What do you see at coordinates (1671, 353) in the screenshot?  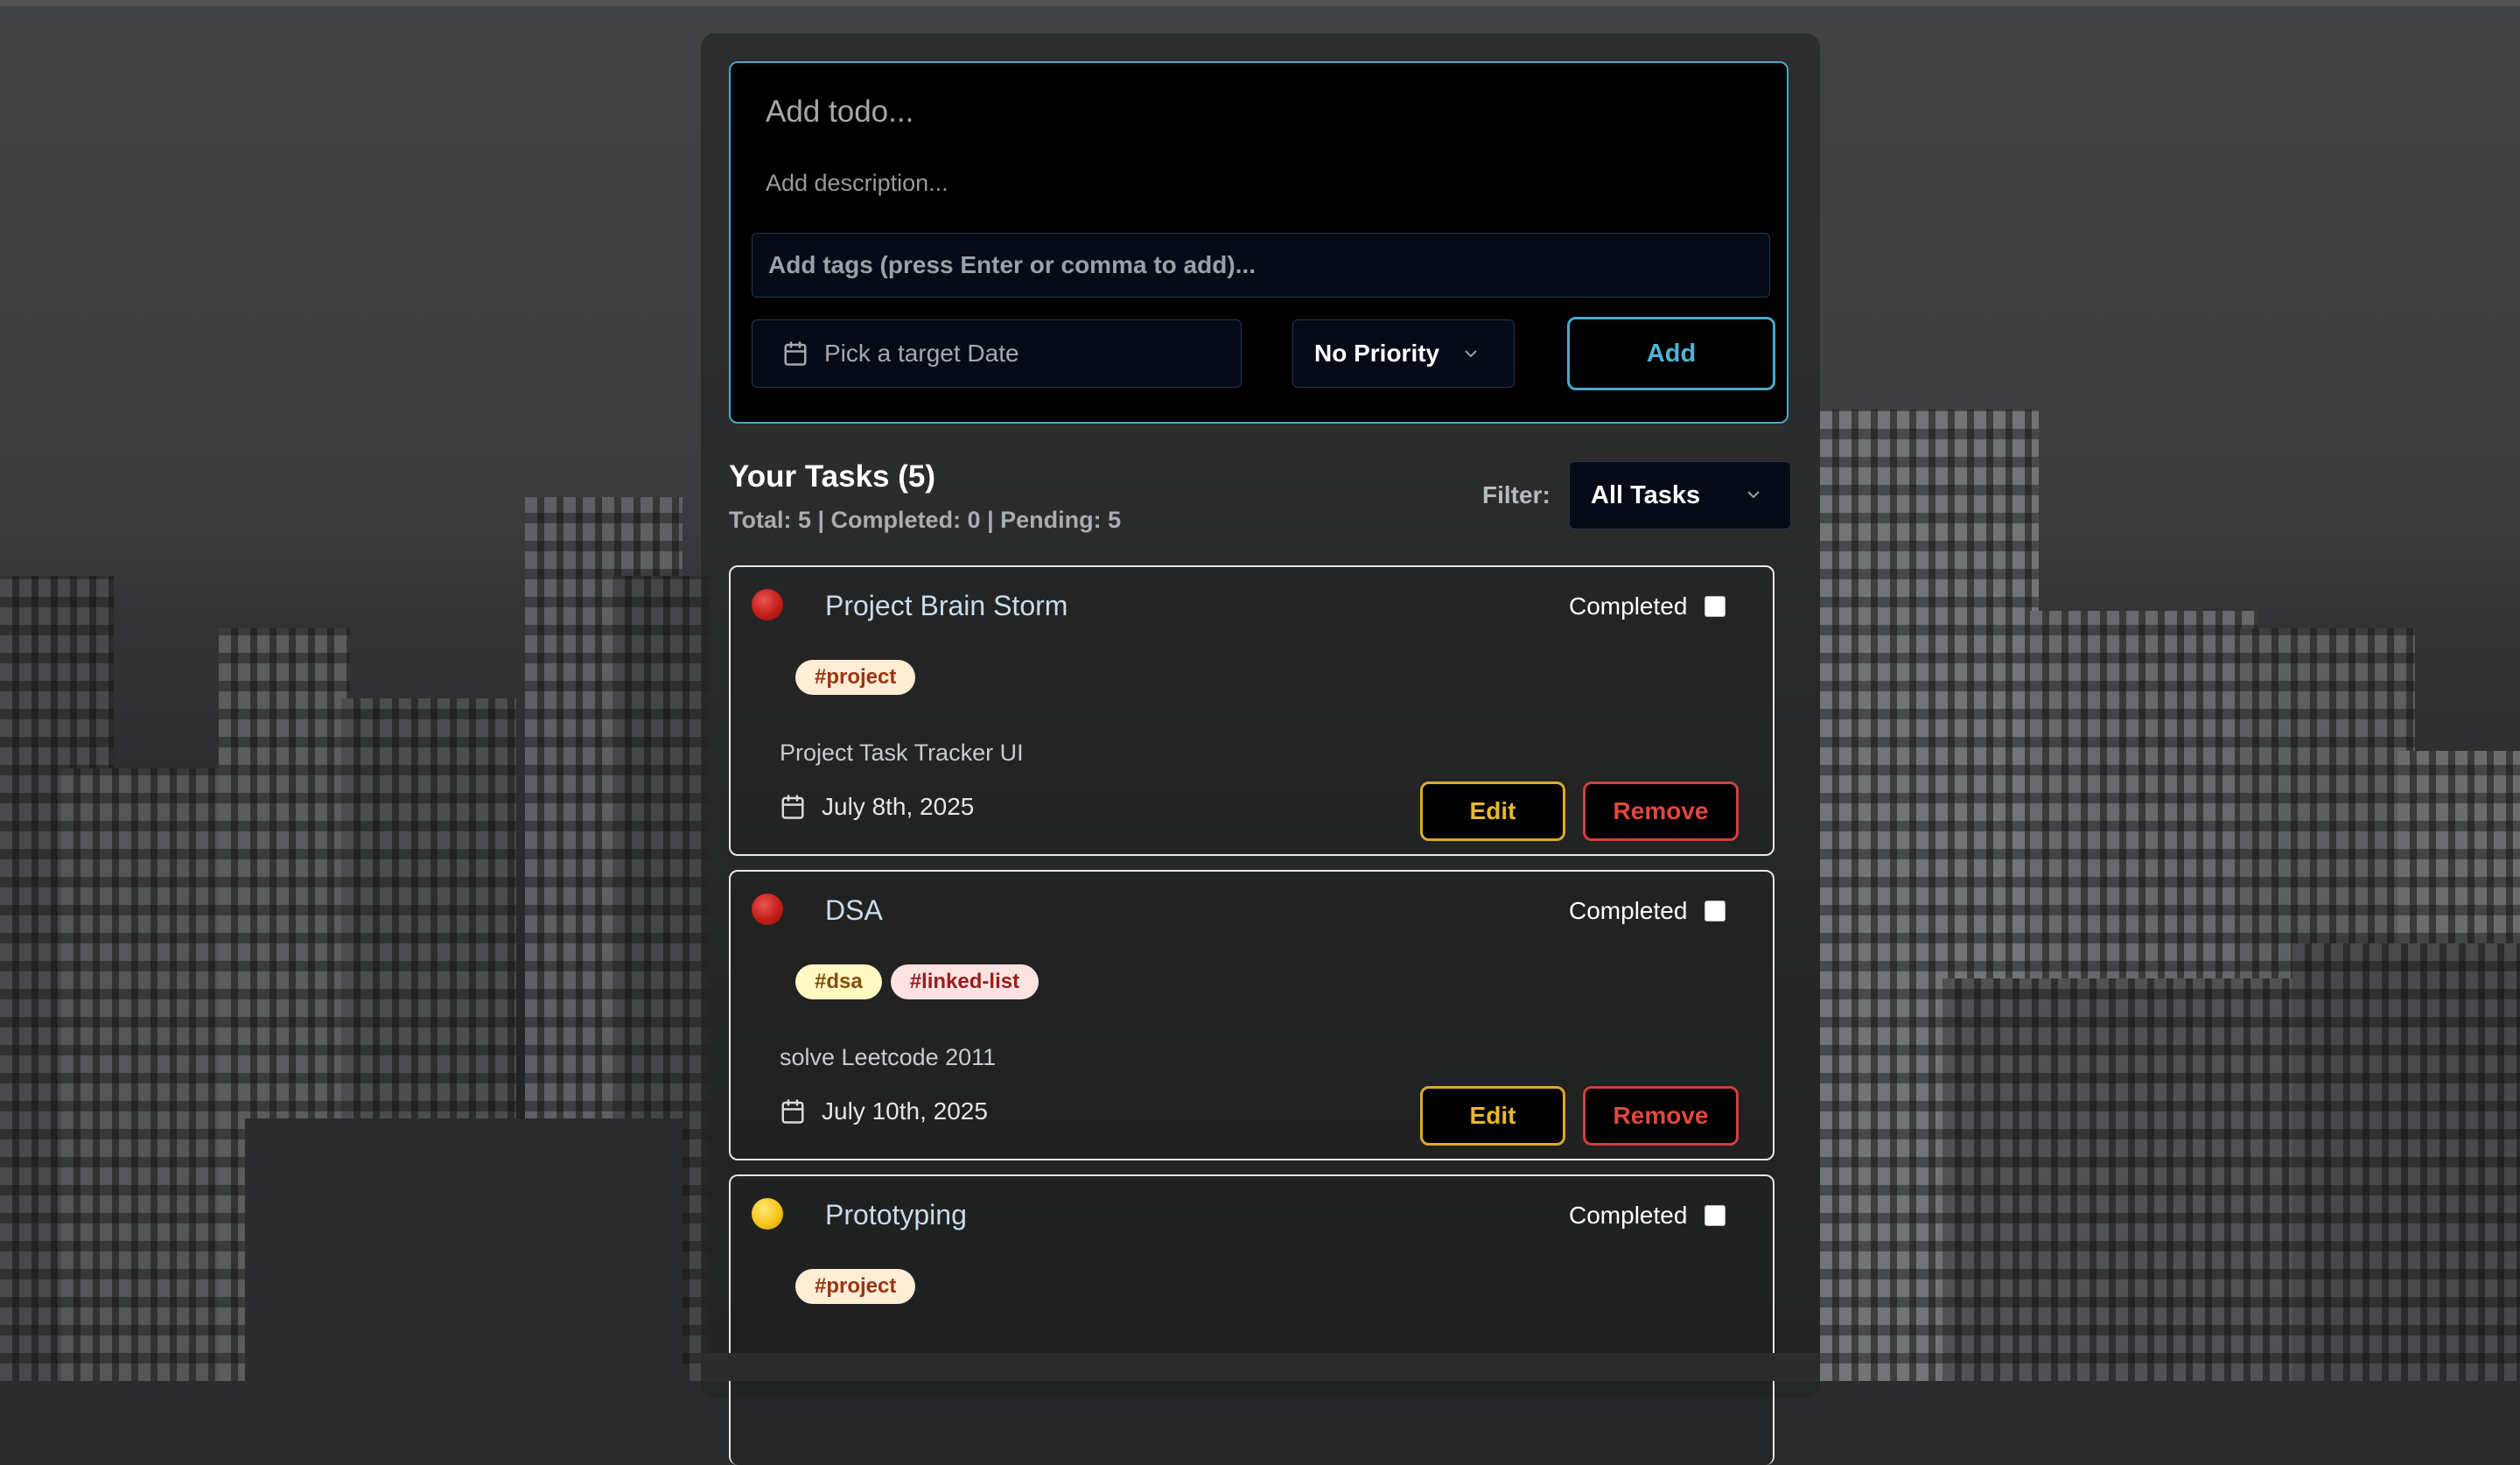 I see `add-button: Add` at bounding box center [1671, 353].